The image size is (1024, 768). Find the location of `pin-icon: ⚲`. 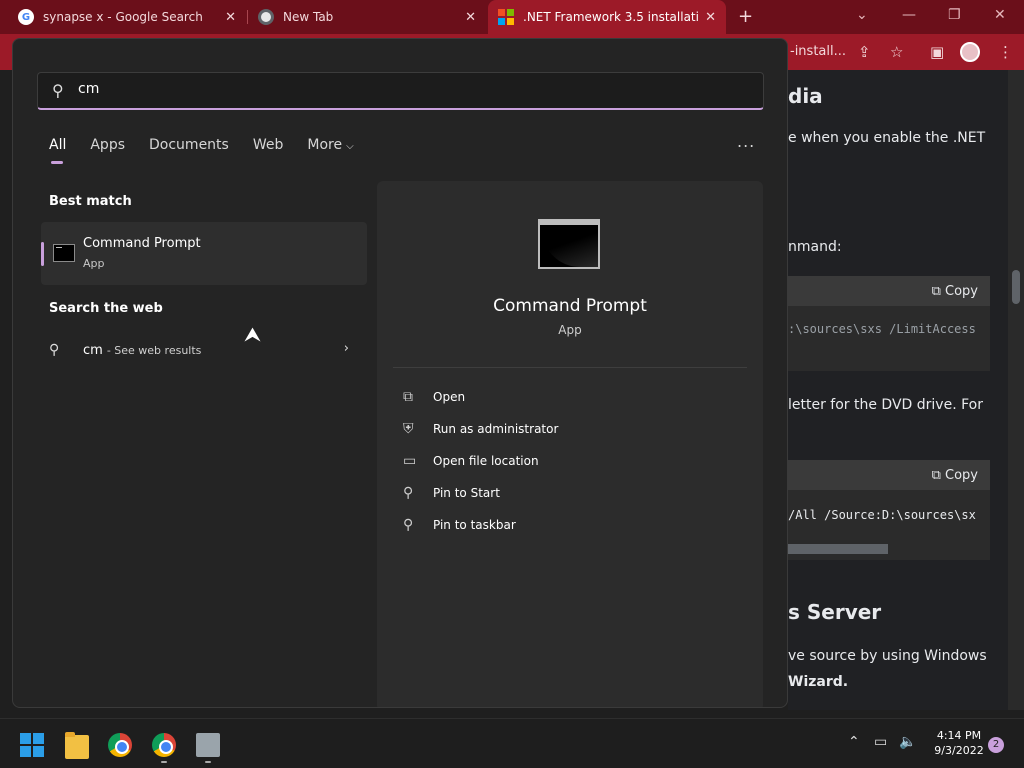

pin-icon: ⚲ is located at coordinates (408, 493).